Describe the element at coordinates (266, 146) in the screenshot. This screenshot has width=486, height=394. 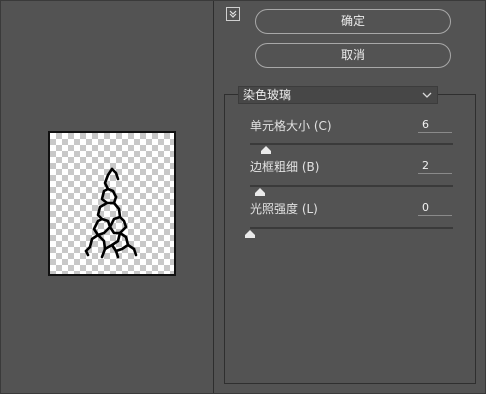
I see `cell-size-slider-thumb` at that location.